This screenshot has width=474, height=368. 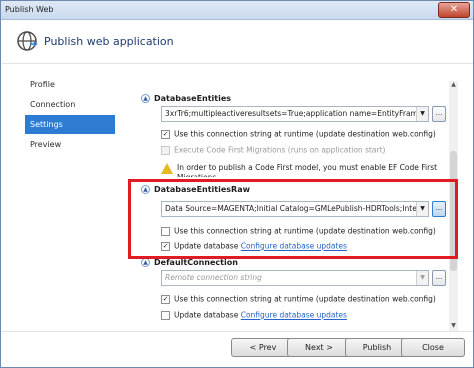 I want to click on publish-button: Publish, so click(x=377, y=347).